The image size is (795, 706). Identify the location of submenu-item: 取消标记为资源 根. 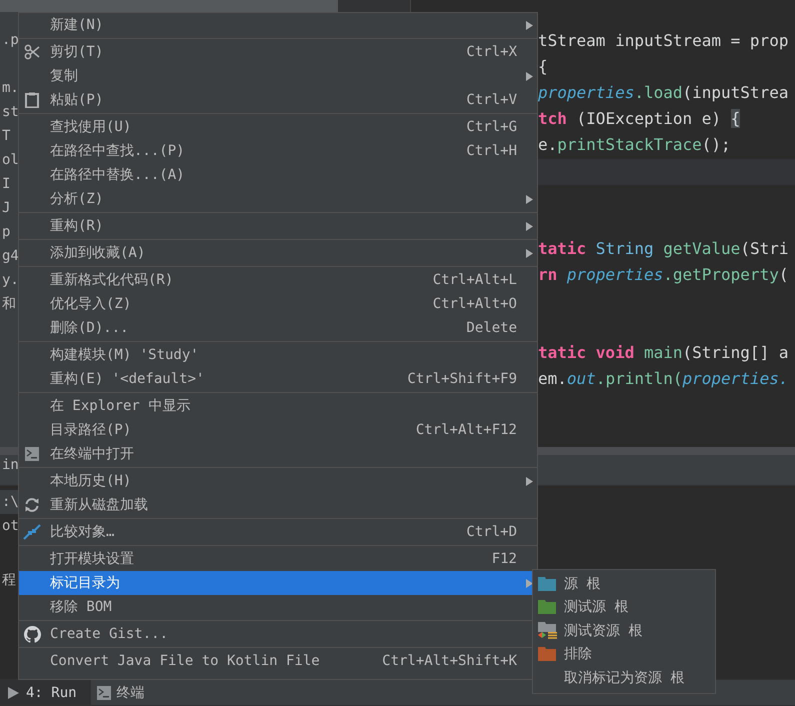
(624, 678).